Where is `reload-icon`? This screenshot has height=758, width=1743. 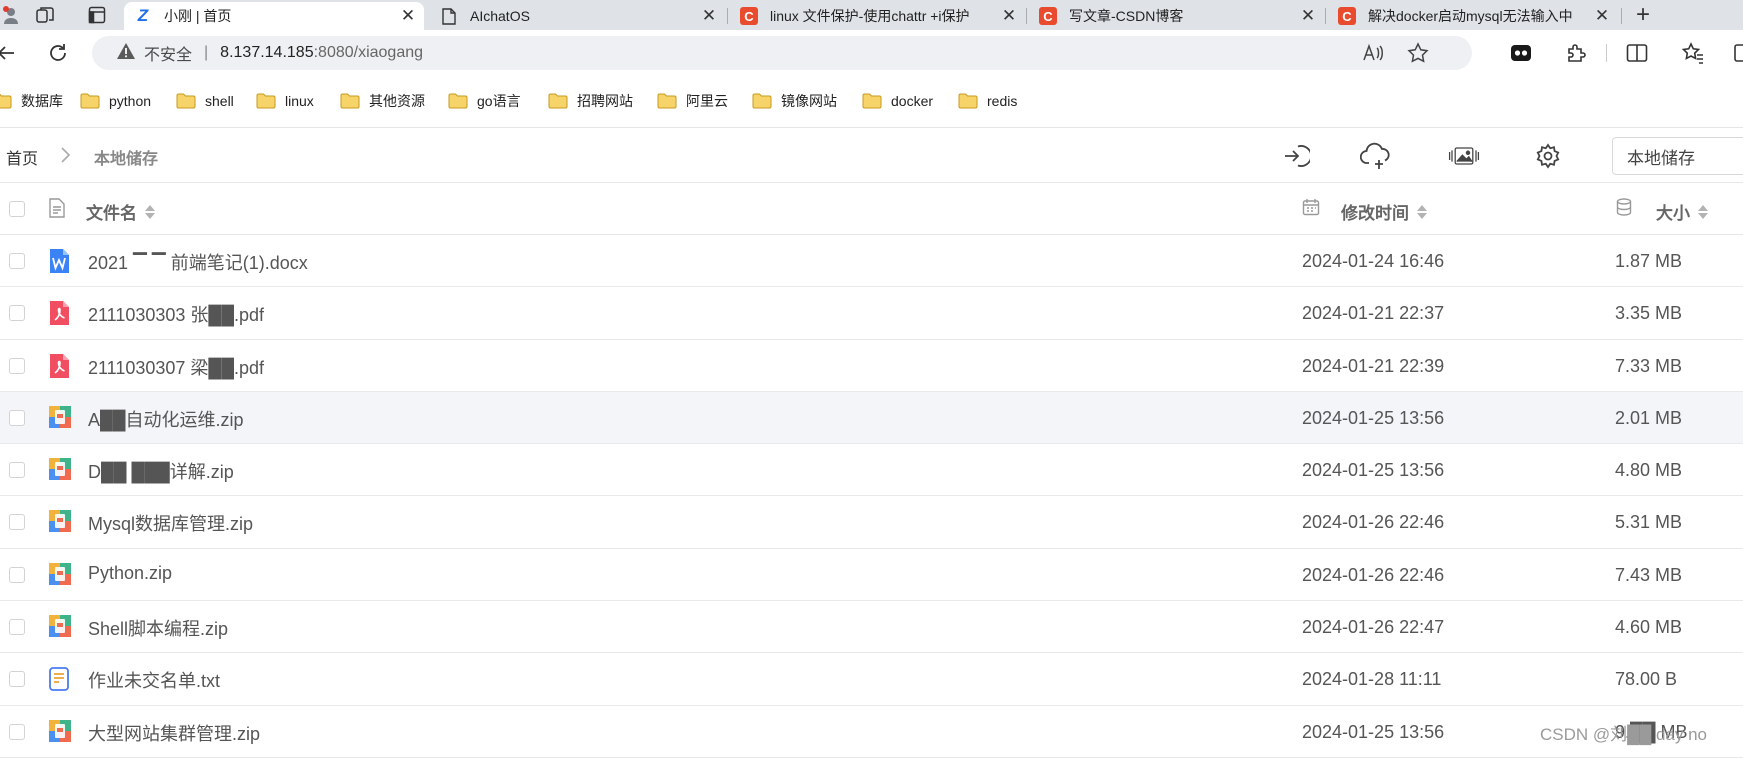
reload-icon is located at coordinates (58, 53).